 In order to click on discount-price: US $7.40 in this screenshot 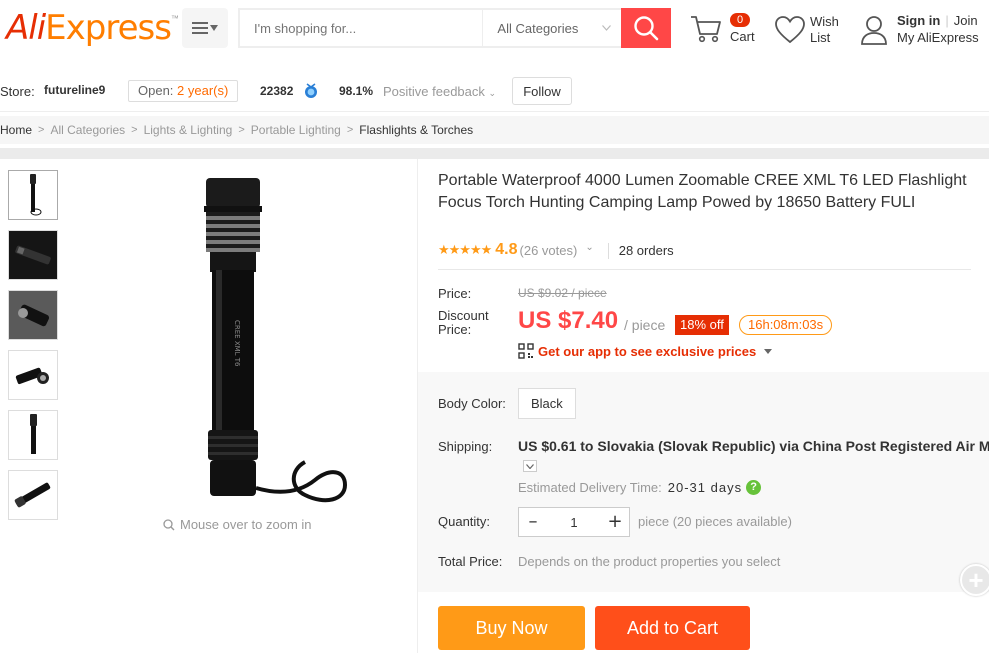, I will do `click(568, 320)`.